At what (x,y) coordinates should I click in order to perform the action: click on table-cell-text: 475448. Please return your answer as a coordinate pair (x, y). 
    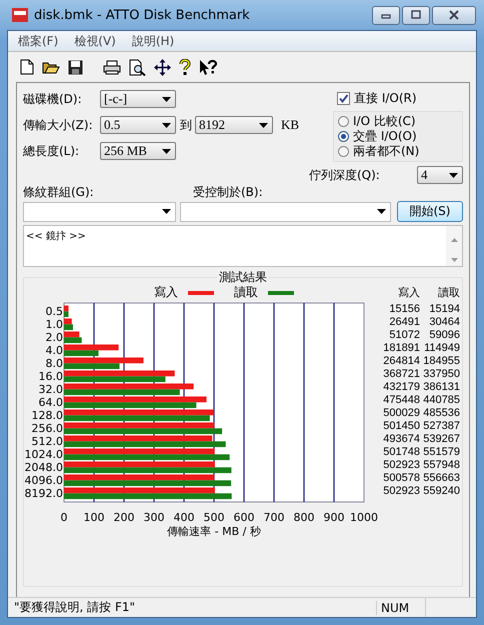
    Looking at the image, I should click on (401, 400).